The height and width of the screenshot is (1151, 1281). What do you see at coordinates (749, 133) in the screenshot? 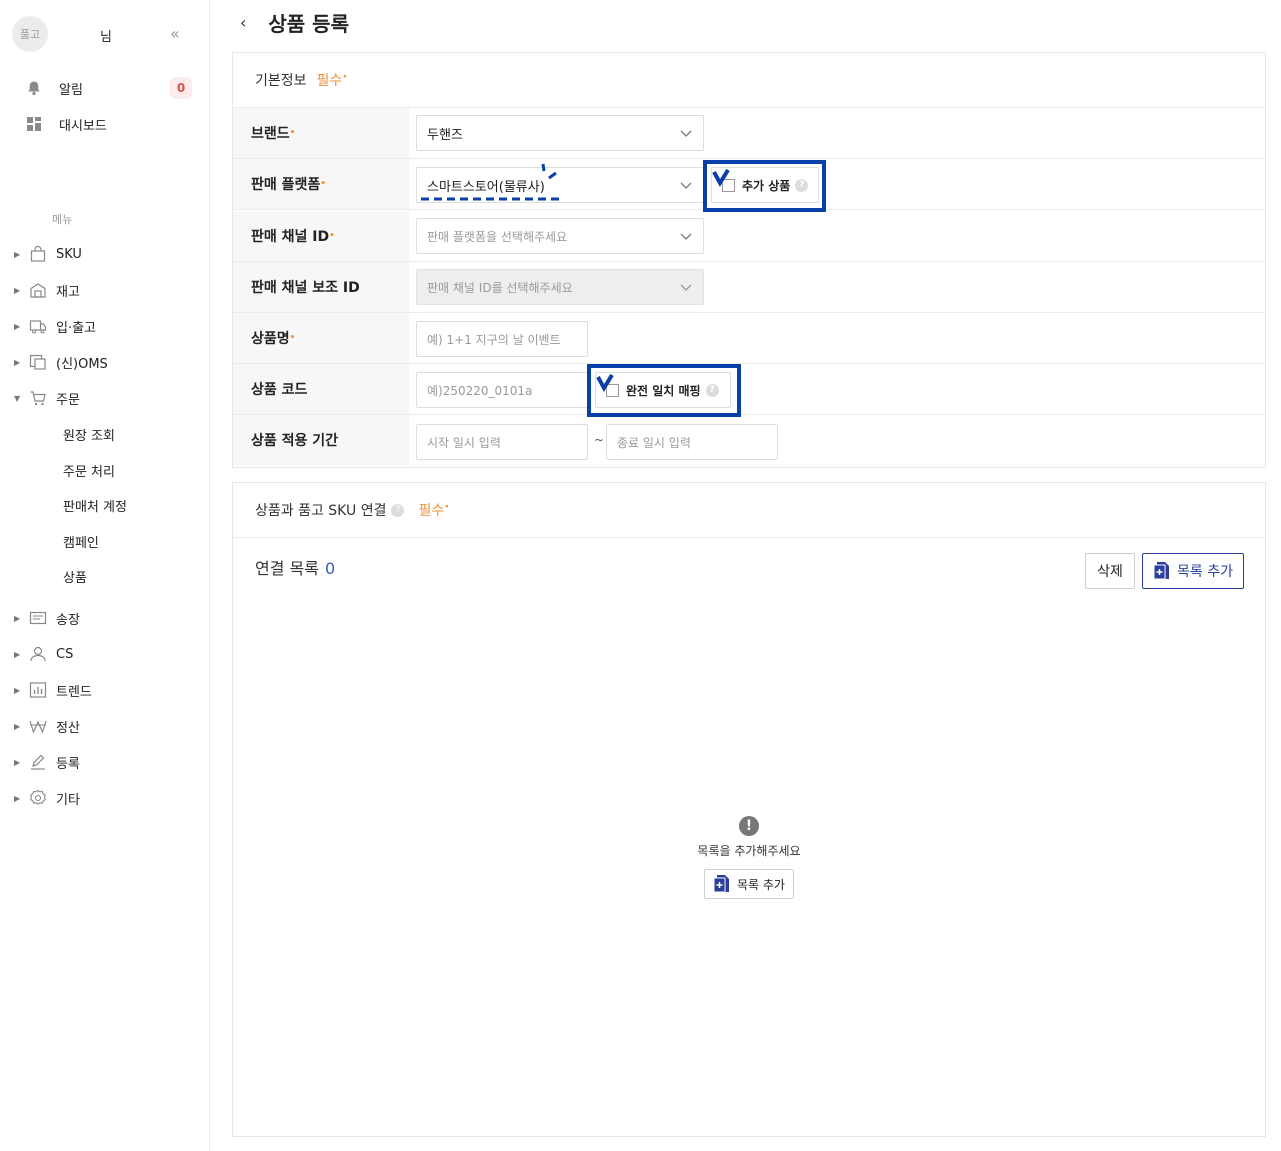
I see `brand-row: 브랜드 • 두핸즈` at bounding box center [749, 133].